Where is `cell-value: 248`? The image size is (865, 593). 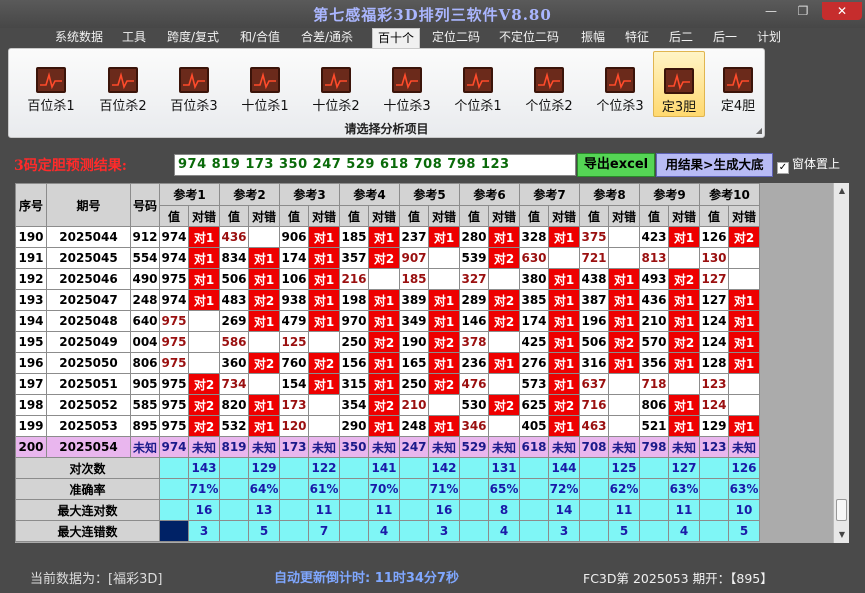 cell-value: 248 is located at coordinates (414, 426).